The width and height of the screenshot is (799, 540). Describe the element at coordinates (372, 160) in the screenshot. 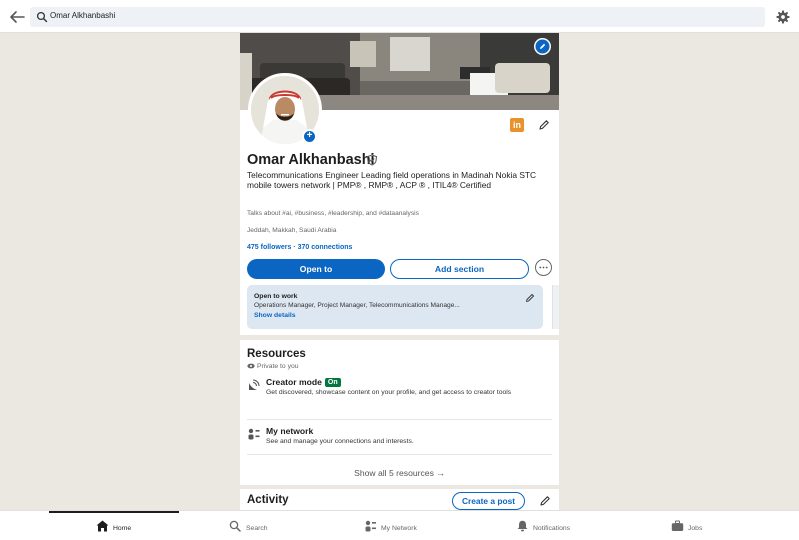

I see `verified-shield-icon` at that location.